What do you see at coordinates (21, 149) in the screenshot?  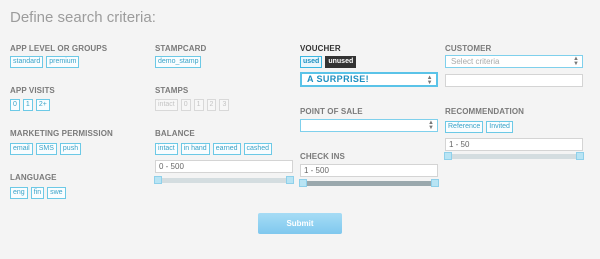 I see `tag-email: email` at bounding box center [21, 149].